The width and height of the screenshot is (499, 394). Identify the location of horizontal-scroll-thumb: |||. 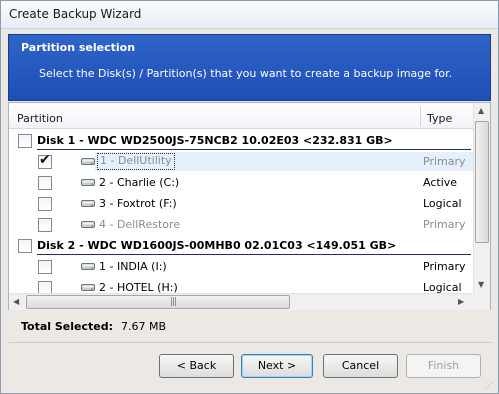
(158, 302).